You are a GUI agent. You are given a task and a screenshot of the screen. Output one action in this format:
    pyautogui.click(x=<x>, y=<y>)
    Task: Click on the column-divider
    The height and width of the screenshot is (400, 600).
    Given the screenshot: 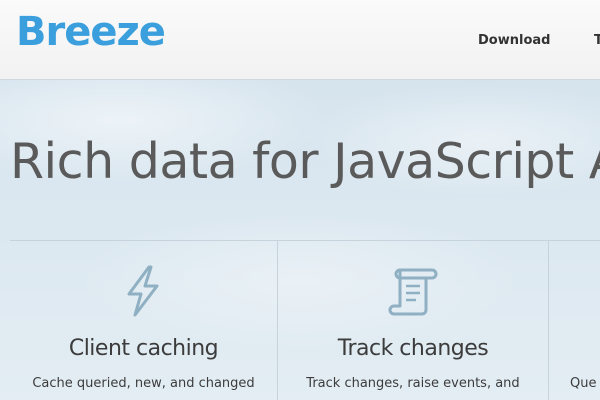 What is the action you would take?
    pyautogui.click(x=548, y=320)
    